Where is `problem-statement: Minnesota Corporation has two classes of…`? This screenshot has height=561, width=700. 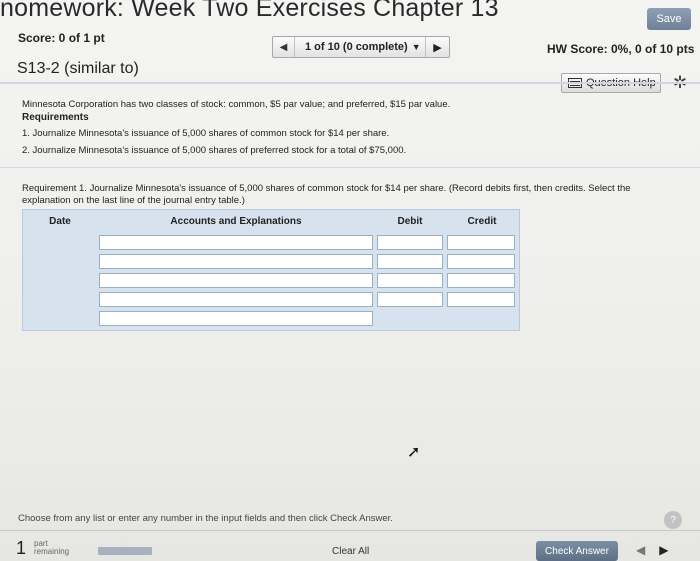
problem-statement: Minnesota Corporation has two classes of… is located at coordinates (236, 104).